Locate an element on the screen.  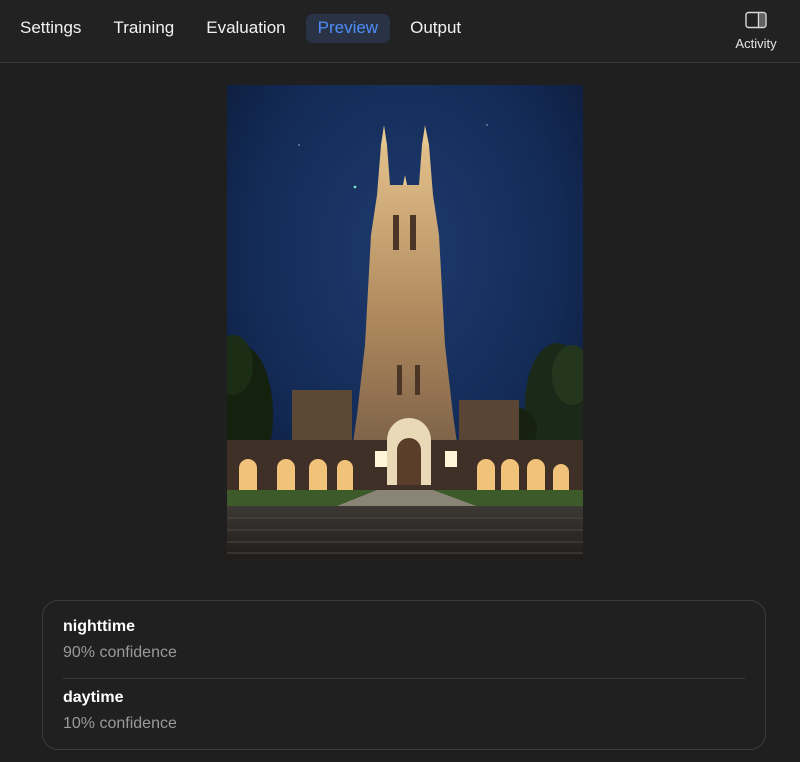
activity-button: Activity is located at coordinates (756, 31).